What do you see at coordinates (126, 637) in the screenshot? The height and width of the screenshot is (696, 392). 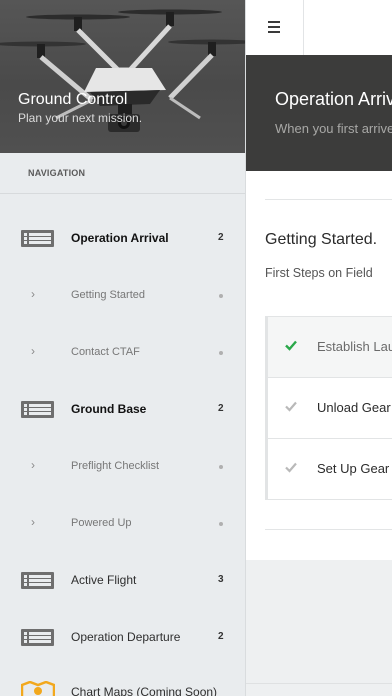 I see `sidebar-item-label: Operation Departure` at bounding box center [126, 637].